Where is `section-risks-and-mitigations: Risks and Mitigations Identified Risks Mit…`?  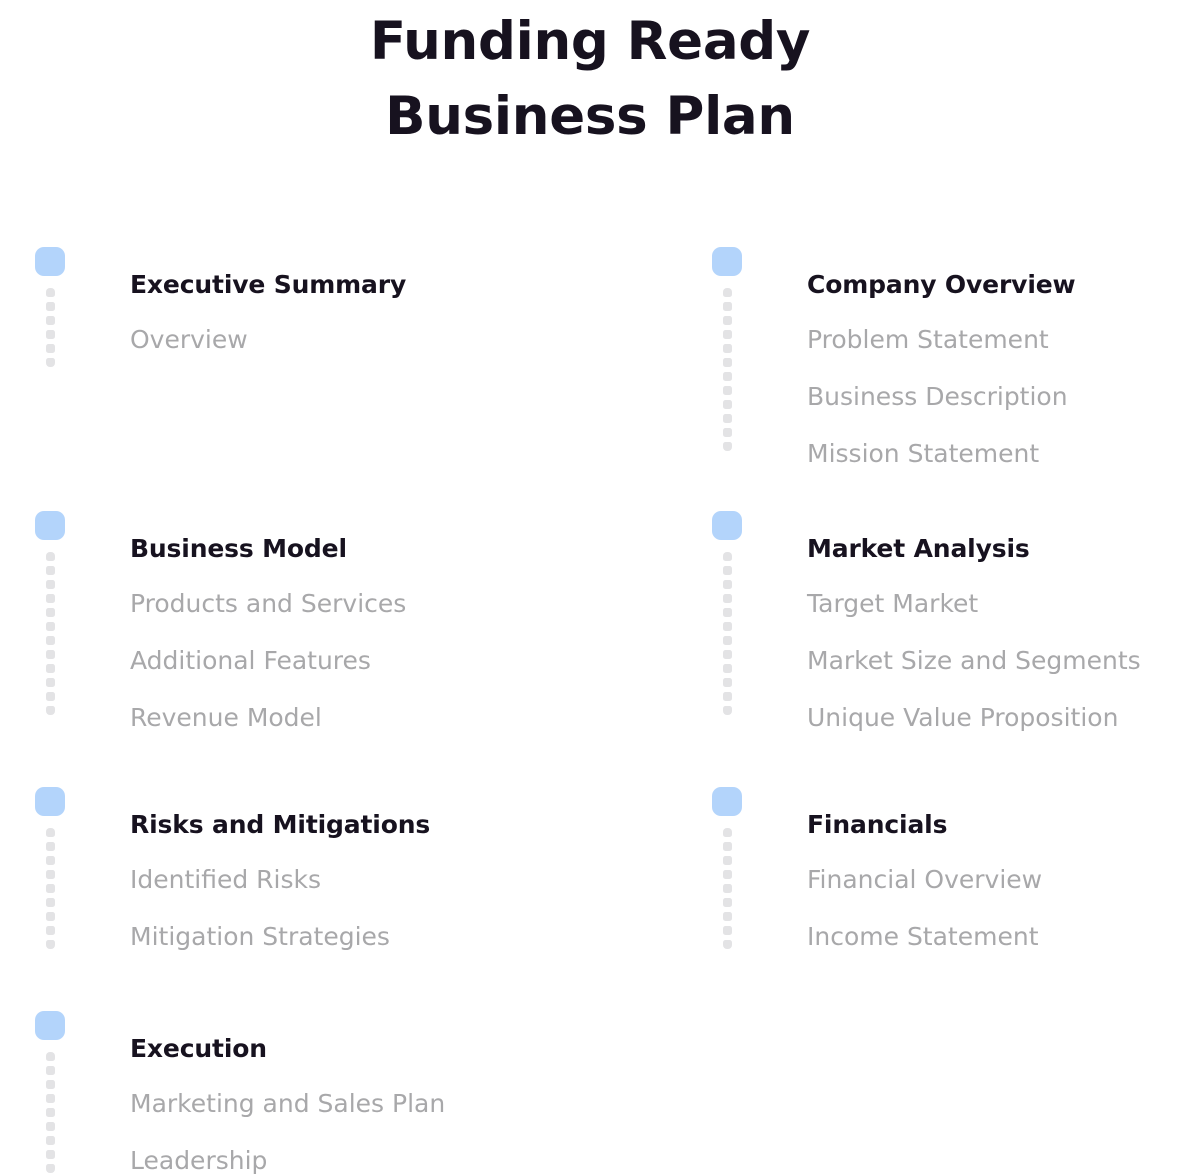
section-risks-and-mitigations: Risks and Mitigations Identified Risks Mit… is located at coordinates (315, 868).